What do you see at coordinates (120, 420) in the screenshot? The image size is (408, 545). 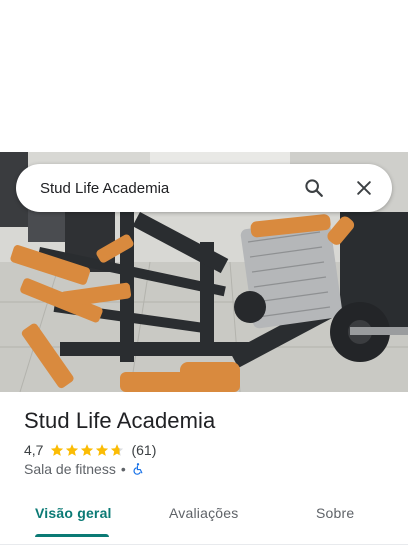 I see `place-title: Stud Life Academia` at bounding box center [120, 420].